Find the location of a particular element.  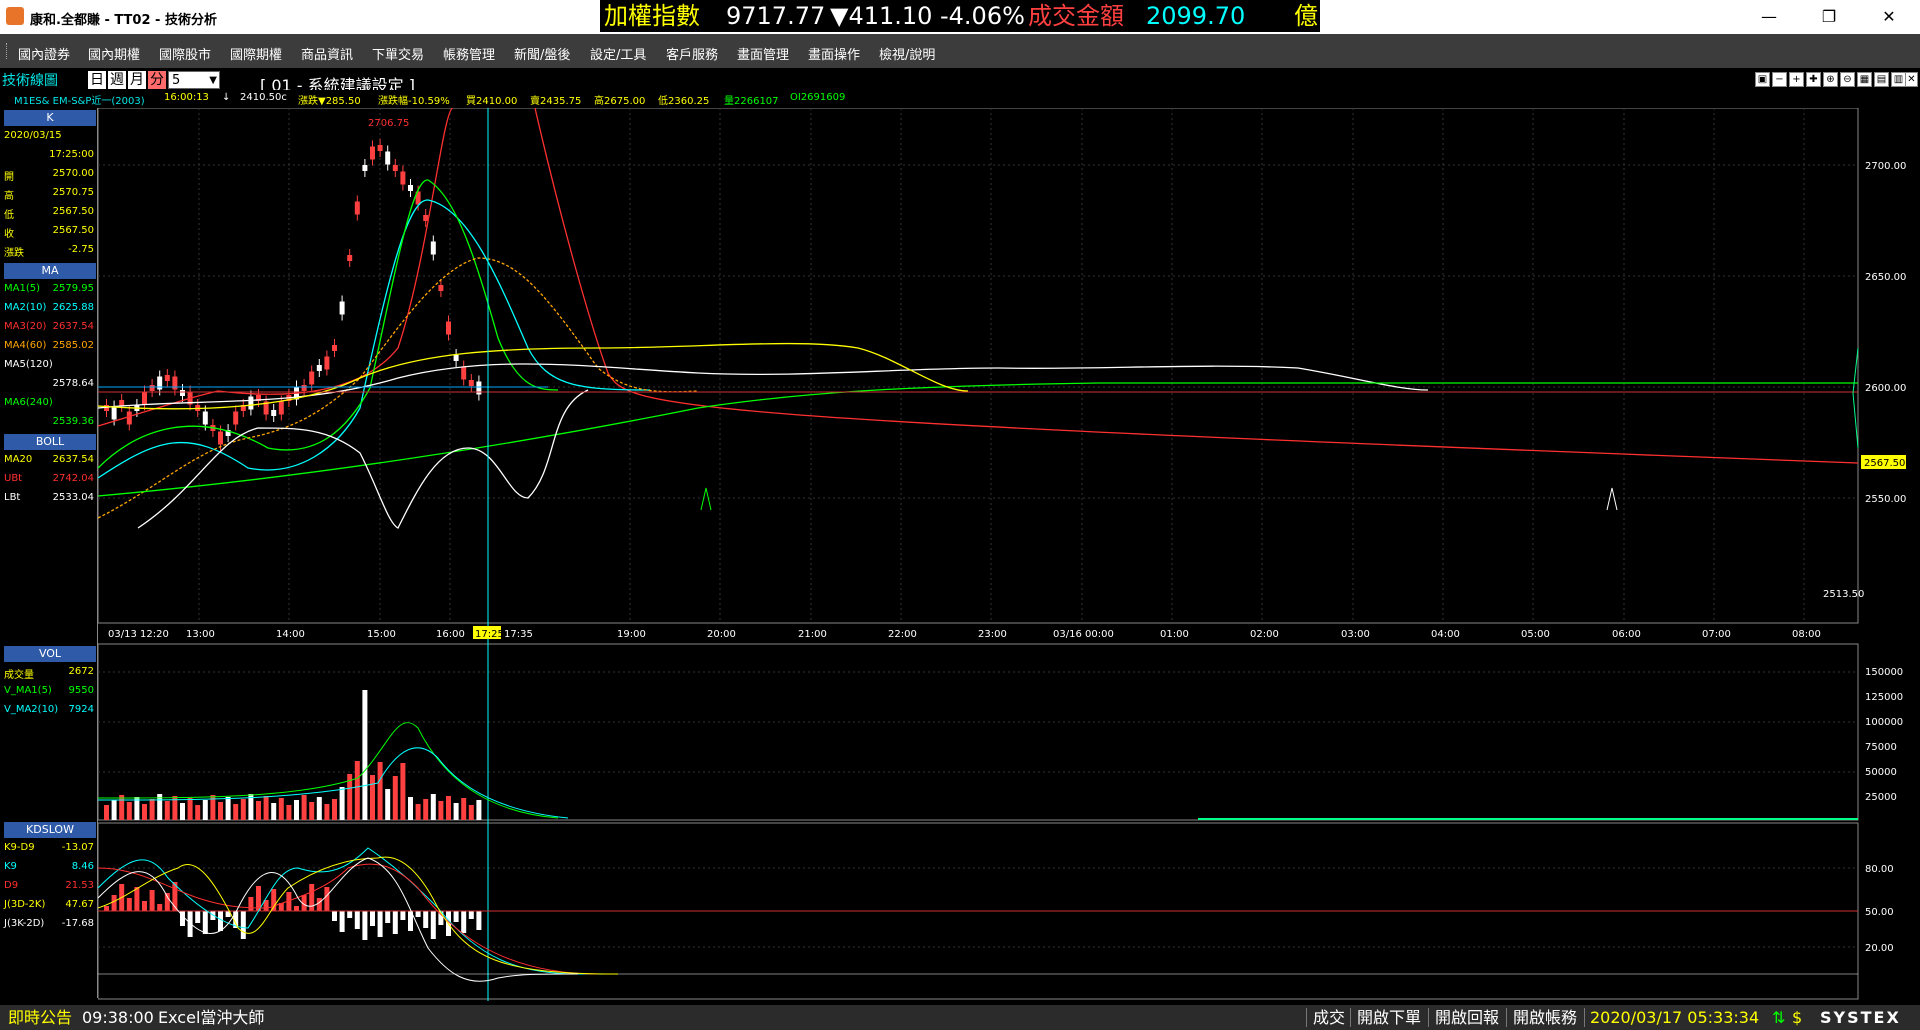

announcement-time: 09:38:00 is located at coordinates (118, 1017).